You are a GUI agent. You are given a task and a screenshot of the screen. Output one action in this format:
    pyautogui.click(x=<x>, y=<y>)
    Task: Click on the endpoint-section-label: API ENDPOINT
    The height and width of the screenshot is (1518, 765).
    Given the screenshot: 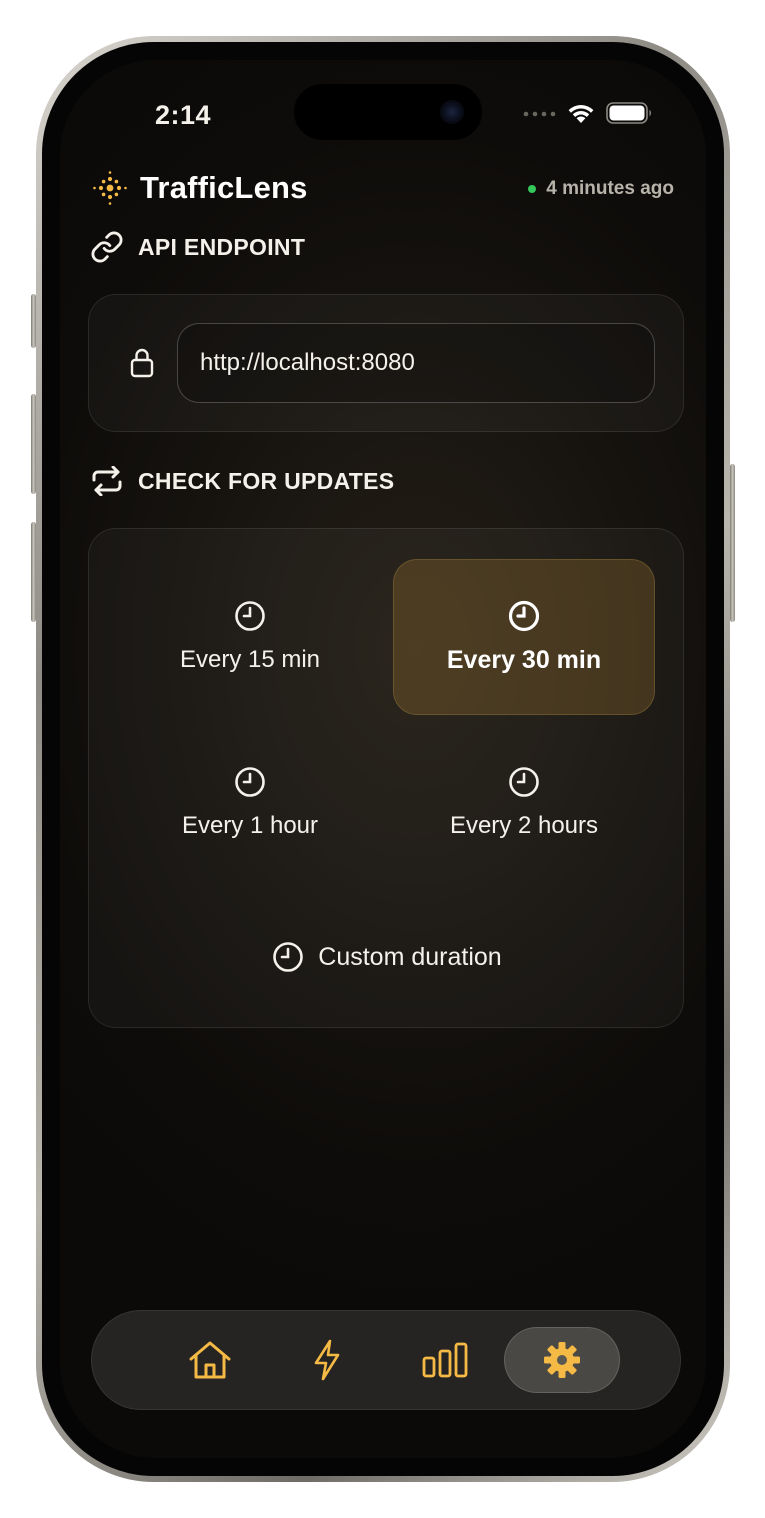 What is the action you would take?
    pyautogui.click(x=222, y=246)
    